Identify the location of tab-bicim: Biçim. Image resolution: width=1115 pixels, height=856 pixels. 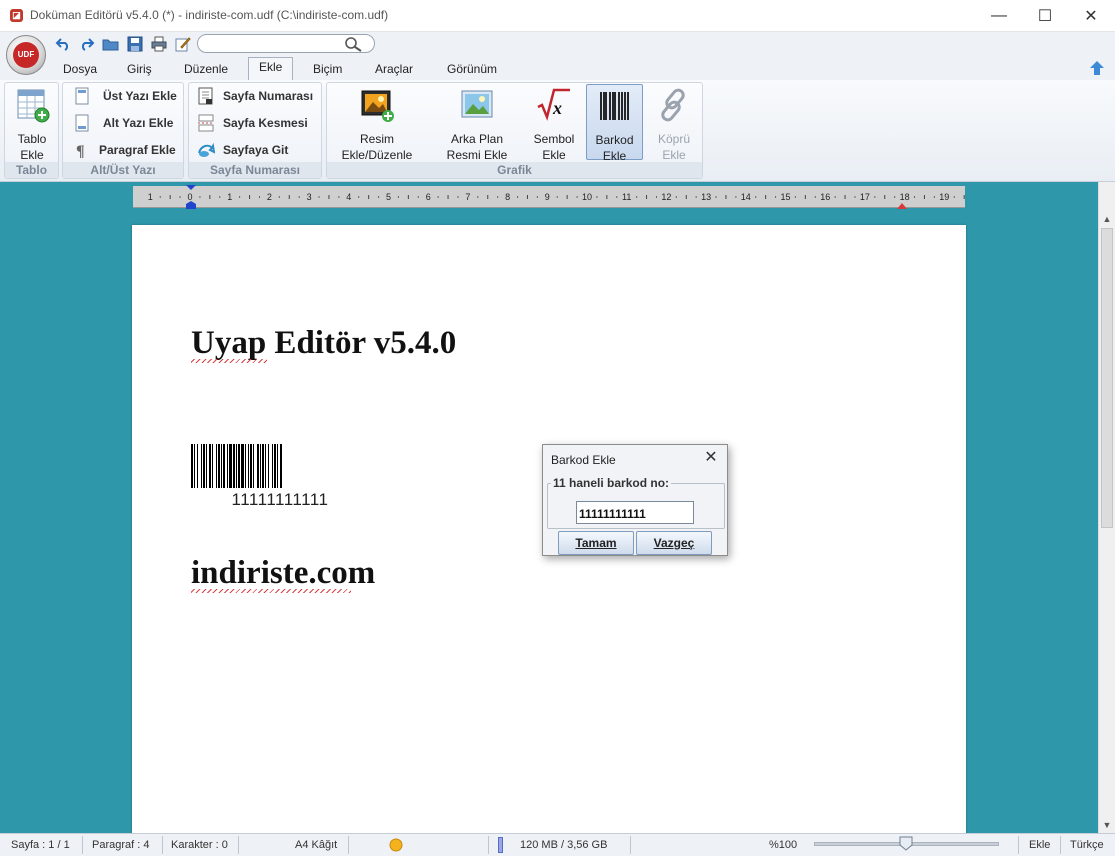
(327, 70).